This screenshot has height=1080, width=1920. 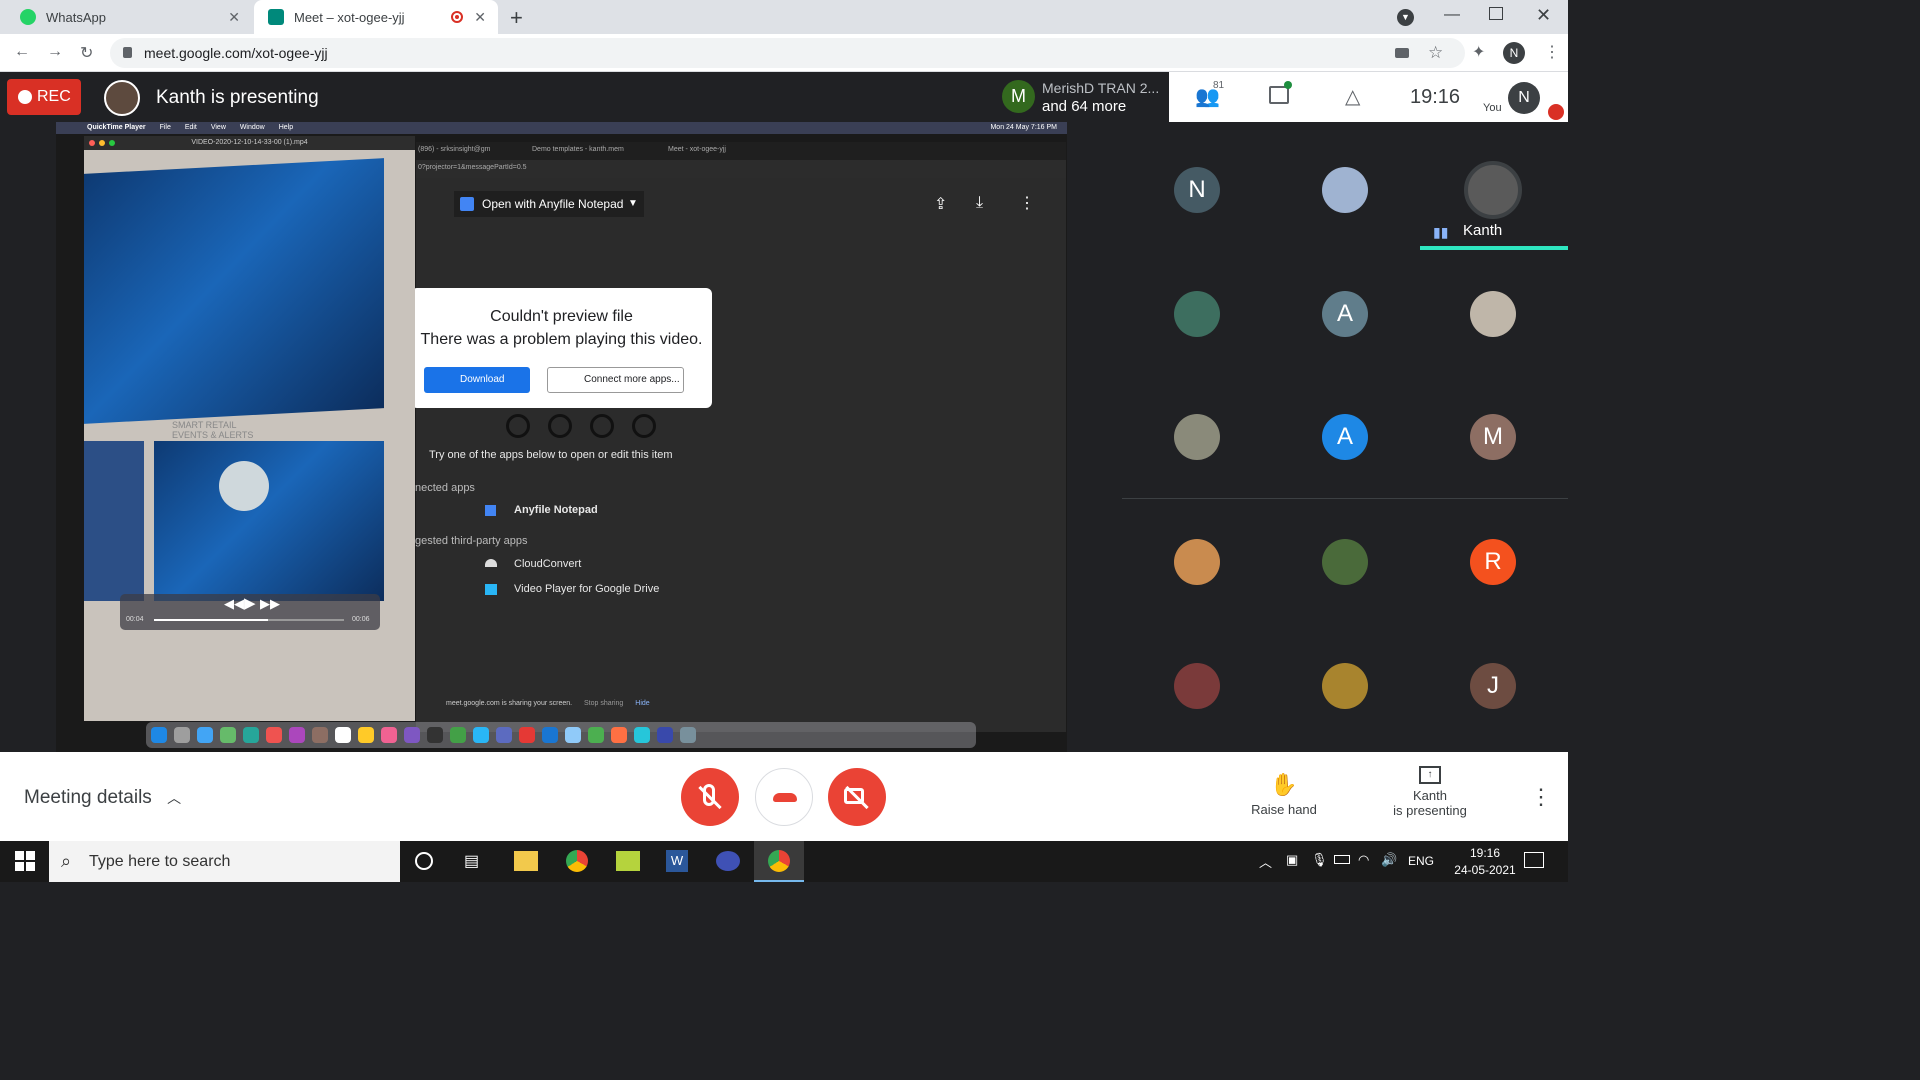 I want to click on mac-menu-item: Help, so click(x=286, y=127).